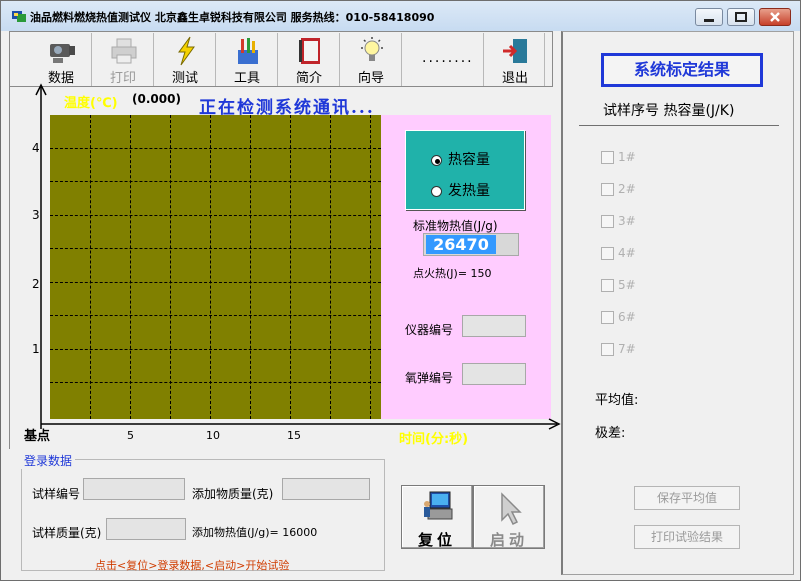 This screenshot has height=581, width=801. Describe the element at coordinates (91, 103) in the screenshot. I see `y-axis-label: 温度(℃)` at that location.